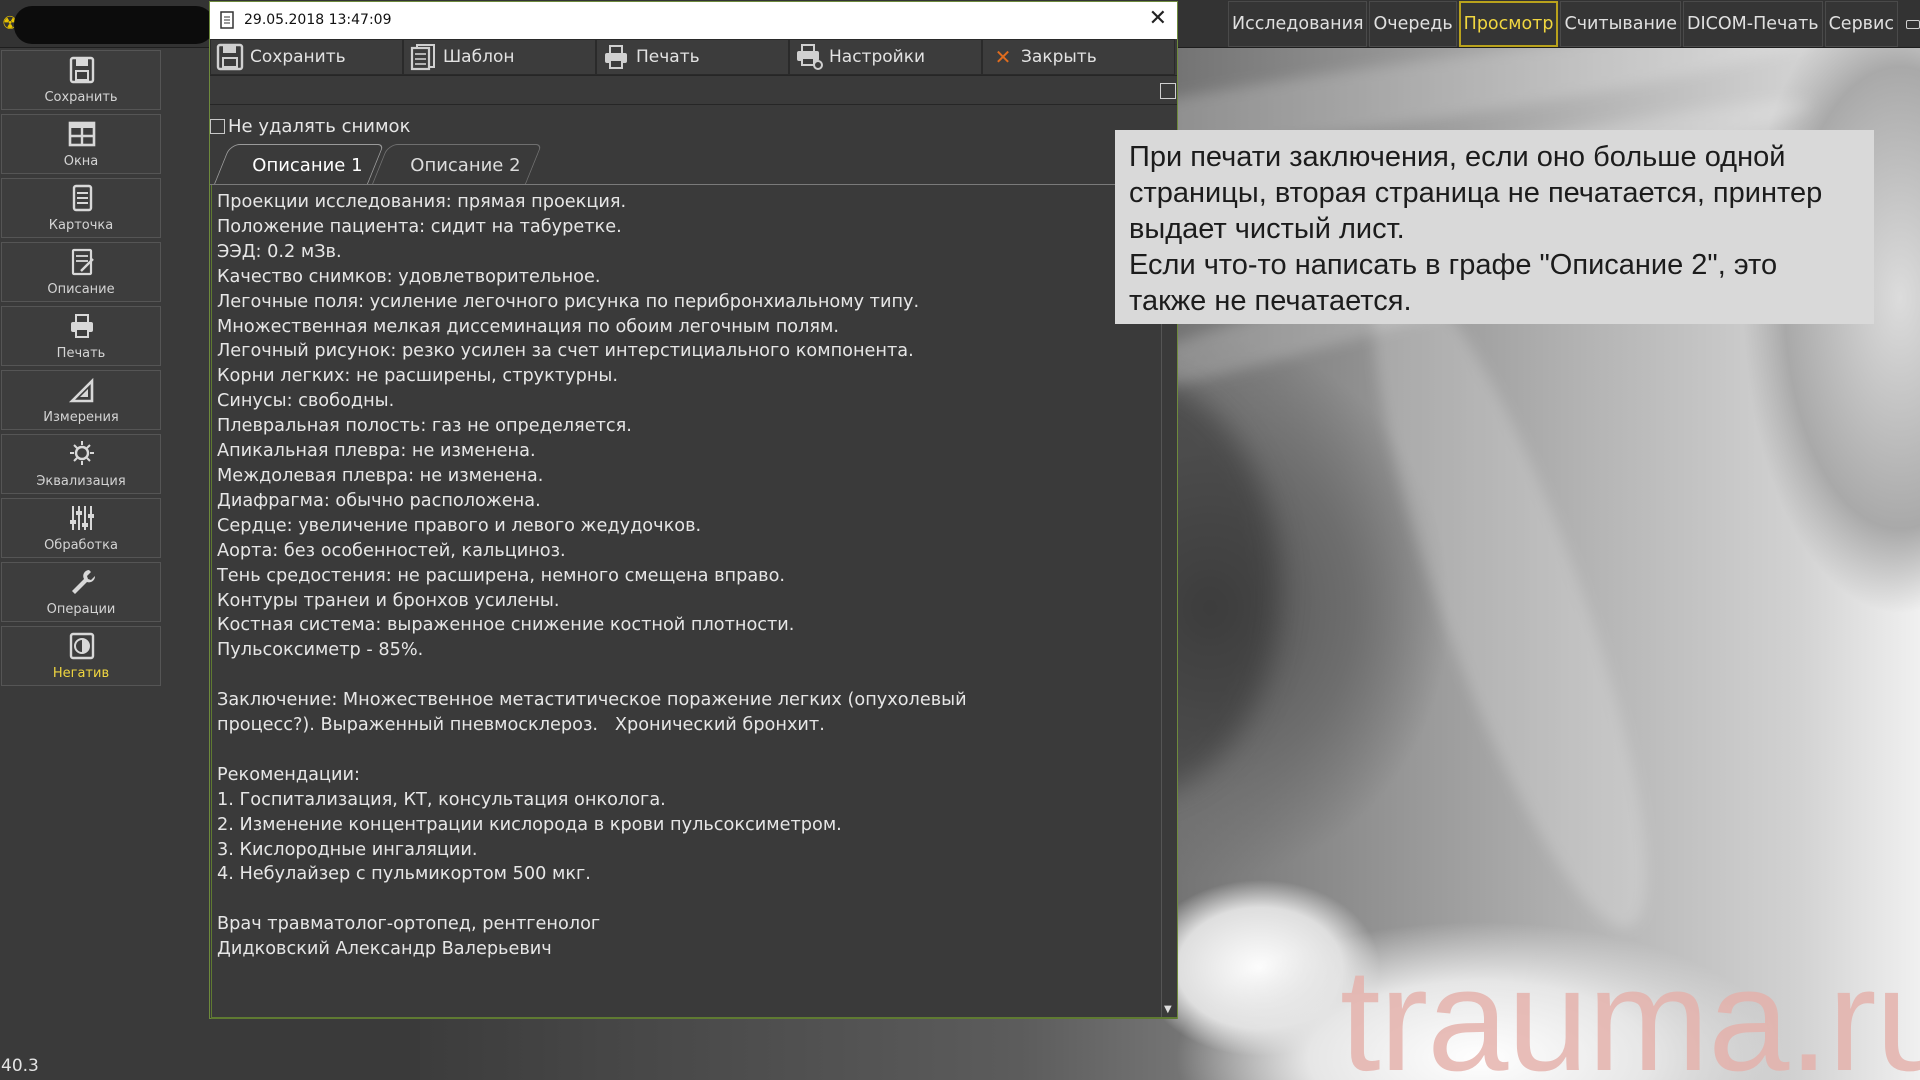 The height and width of the screenshot is (1080, 1920). What do you see at coordinates (82, 518) in the screenshot?
I see `sliders-icon` at bounding box center [82, 518].